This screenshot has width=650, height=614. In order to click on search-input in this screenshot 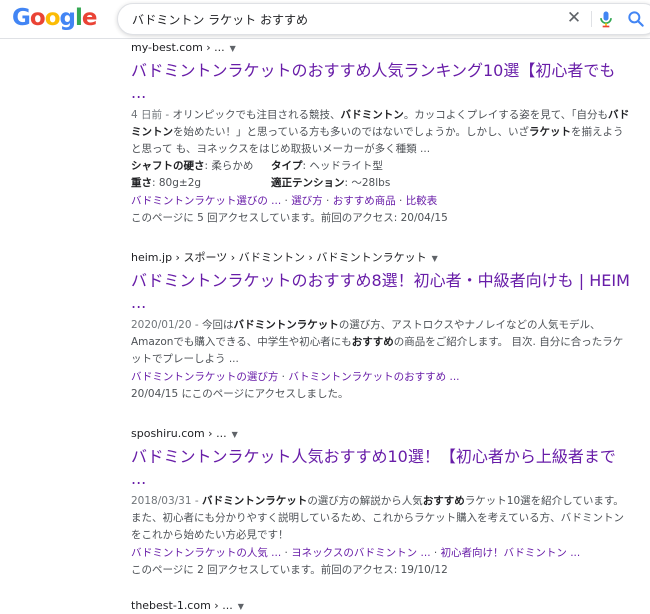, I will do `click(337, 19)`.